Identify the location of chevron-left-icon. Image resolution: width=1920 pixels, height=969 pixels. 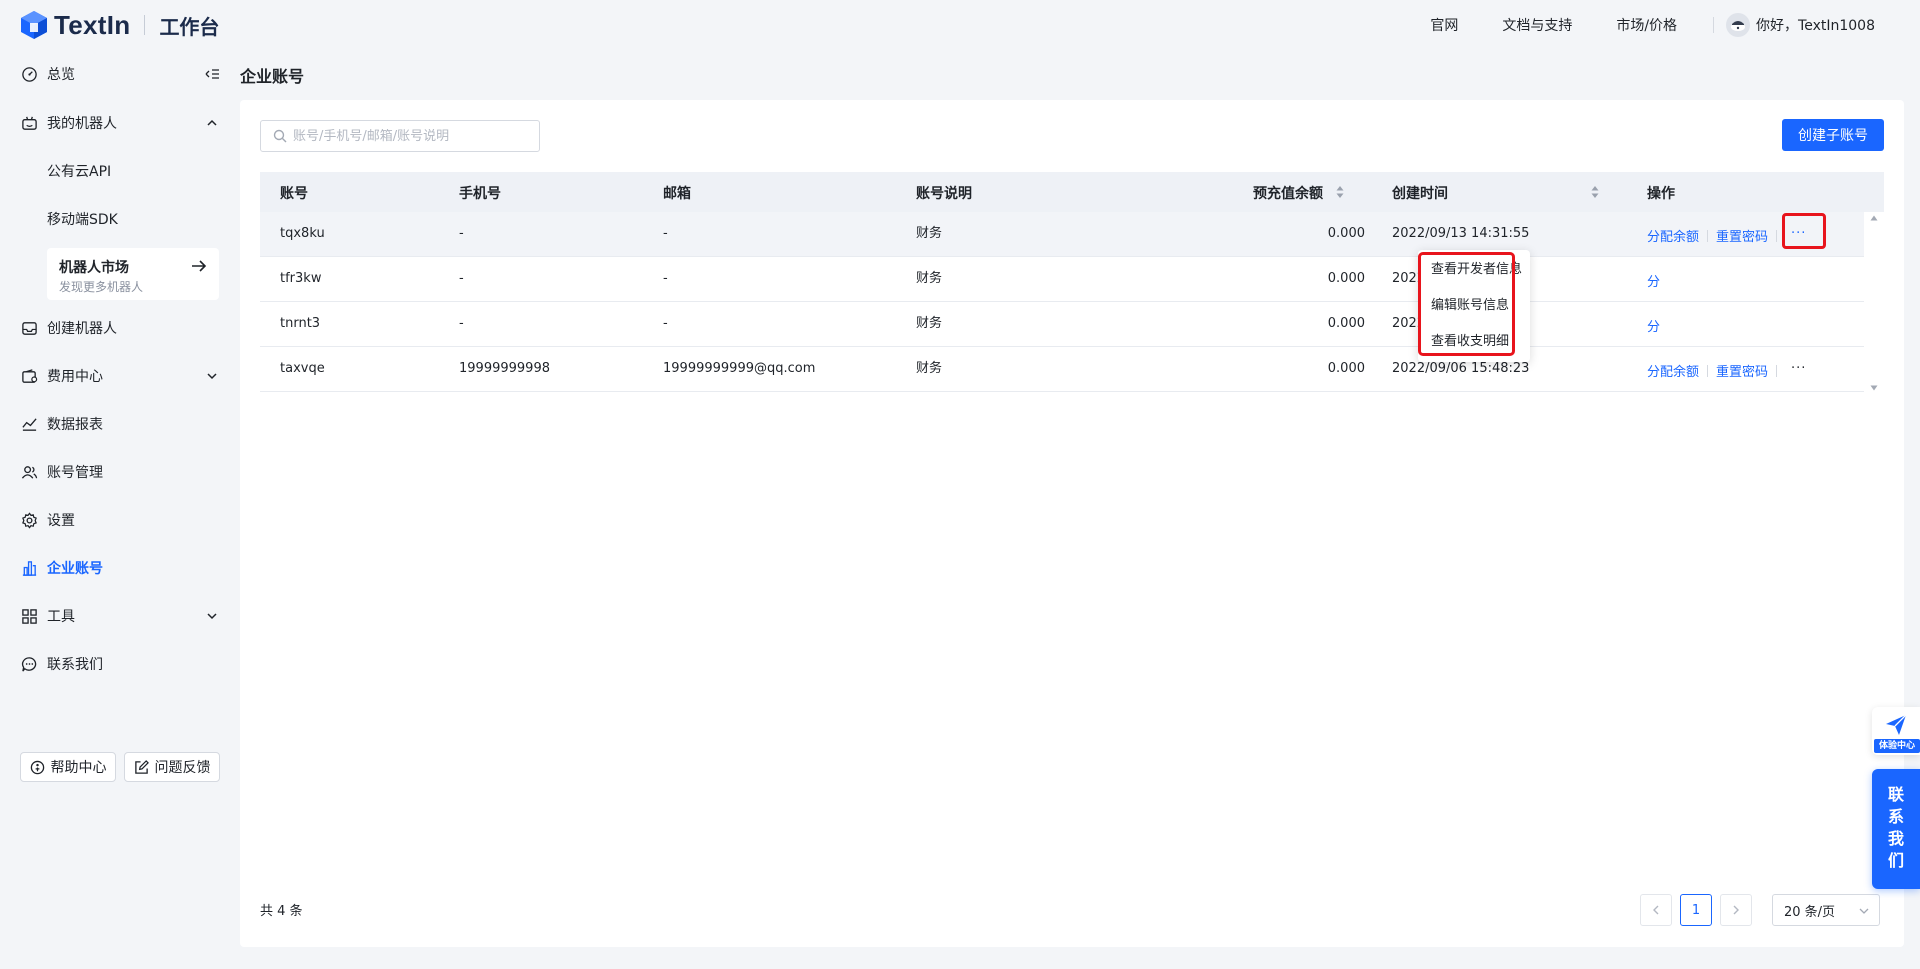
(1656, 910).